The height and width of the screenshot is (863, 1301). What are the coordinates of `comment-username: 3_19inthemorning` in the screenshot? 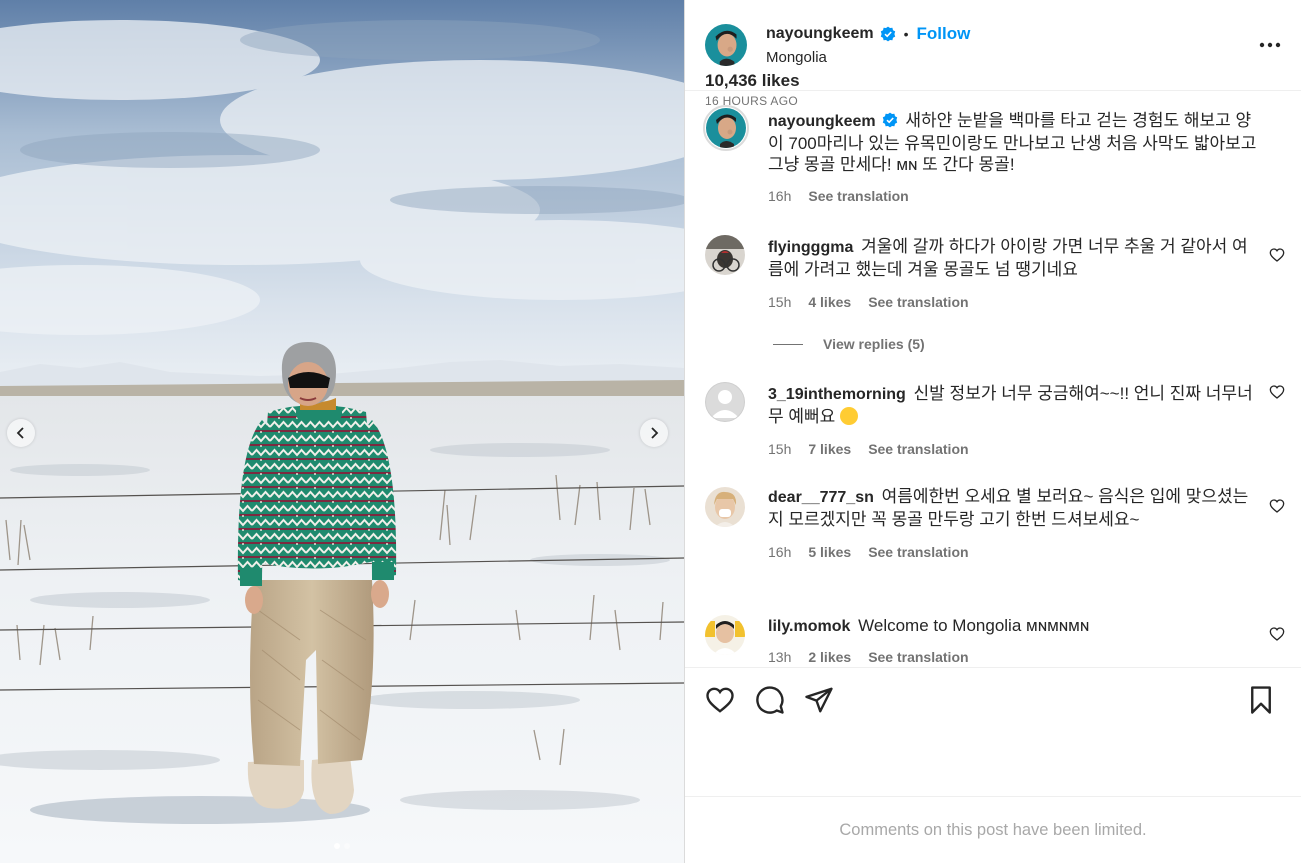 It's located at (837, 394).